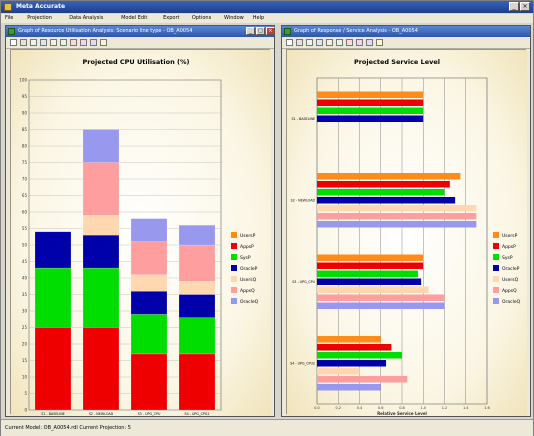 This screenshot has width=534, height=436. What do you see at coordinates (25, 129) in the screenshot?
I see `y-tick-label: 85` at bounding box center [25, 129].